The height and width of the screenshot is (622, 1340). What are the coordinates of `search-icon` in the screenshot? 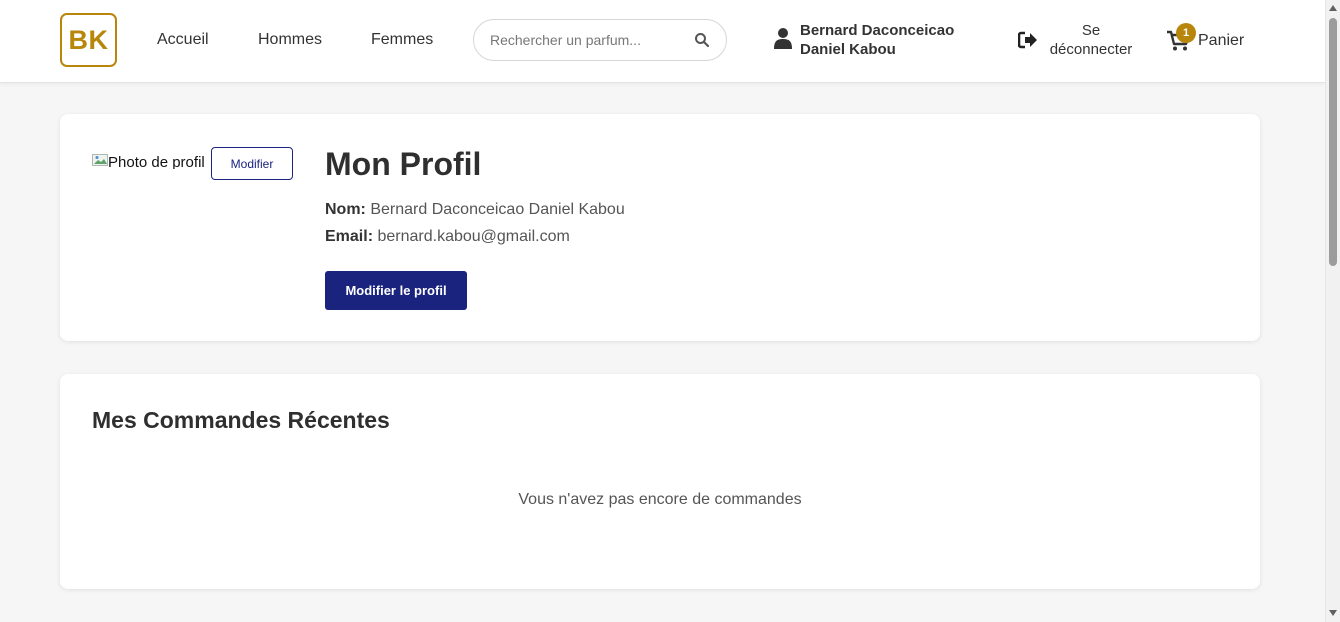 It's located at (702, 40).